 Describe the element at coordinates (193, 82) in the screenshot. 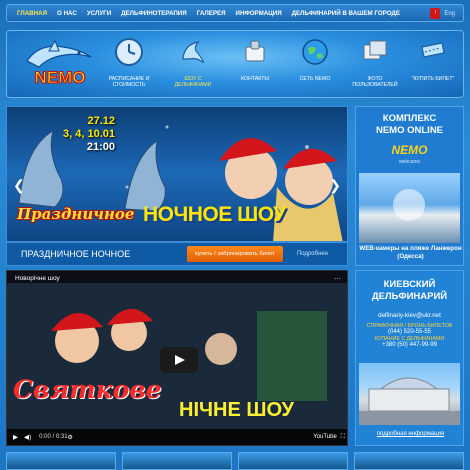

I see `nav-dolphin-show-label: ШОУ С ДЕЛЬФИНАМИ` at that location.